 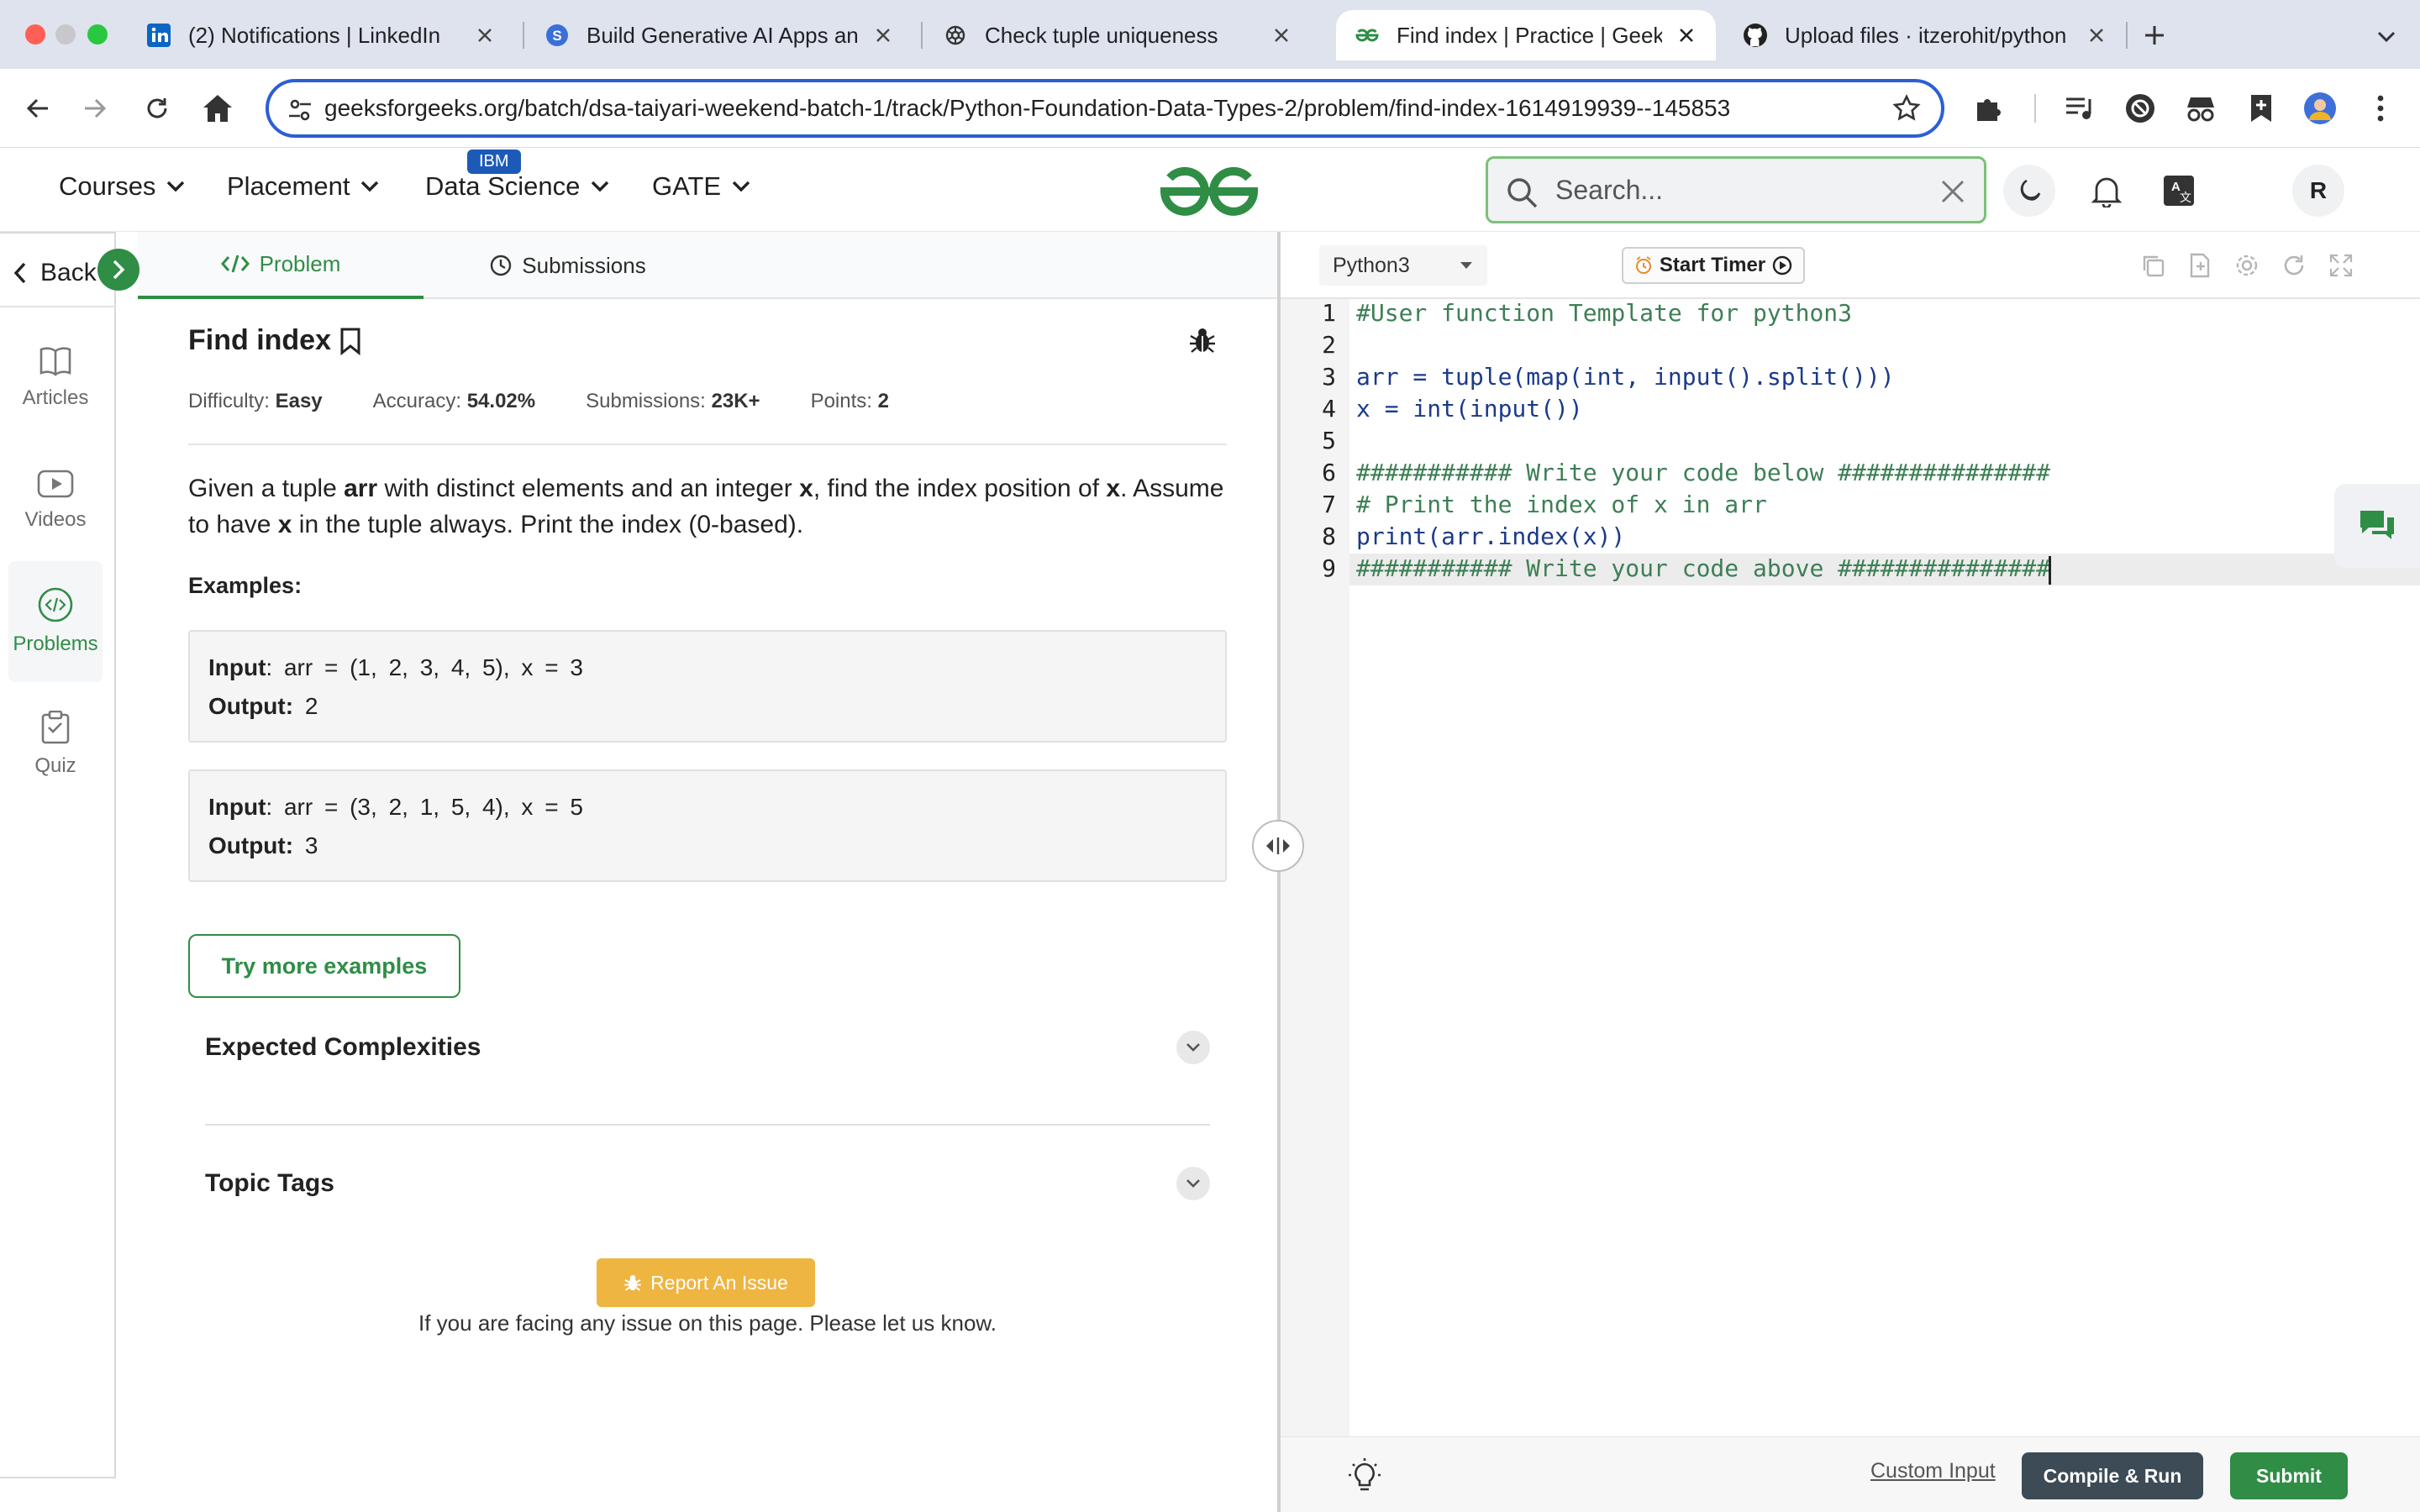 I want to click on back-nav-button, so click(x=38, y=108).